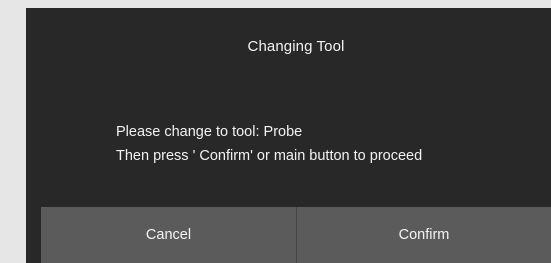 The height and width of the screenshot is (263, 551). Describe the element at coordinates (169, 235) in the screenshot. I see `cancel-button: Cancel` at that location.